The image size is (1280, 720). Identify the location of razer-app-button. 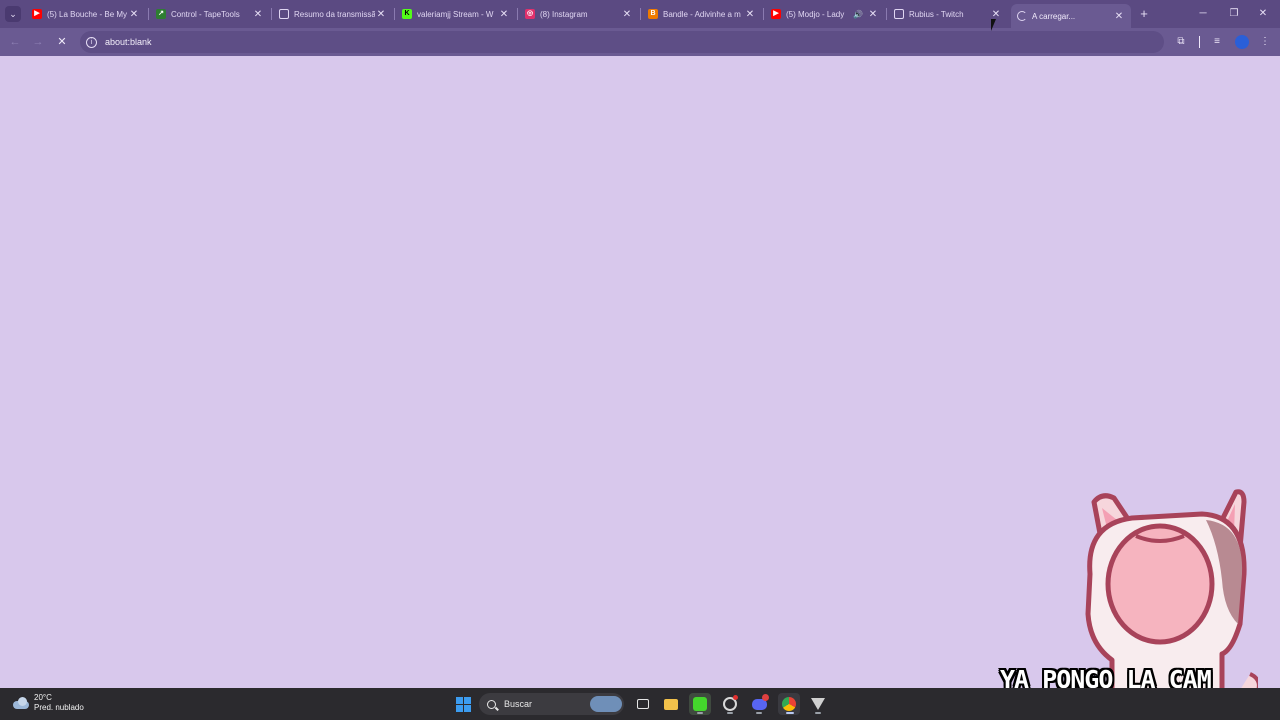
(700, 704).